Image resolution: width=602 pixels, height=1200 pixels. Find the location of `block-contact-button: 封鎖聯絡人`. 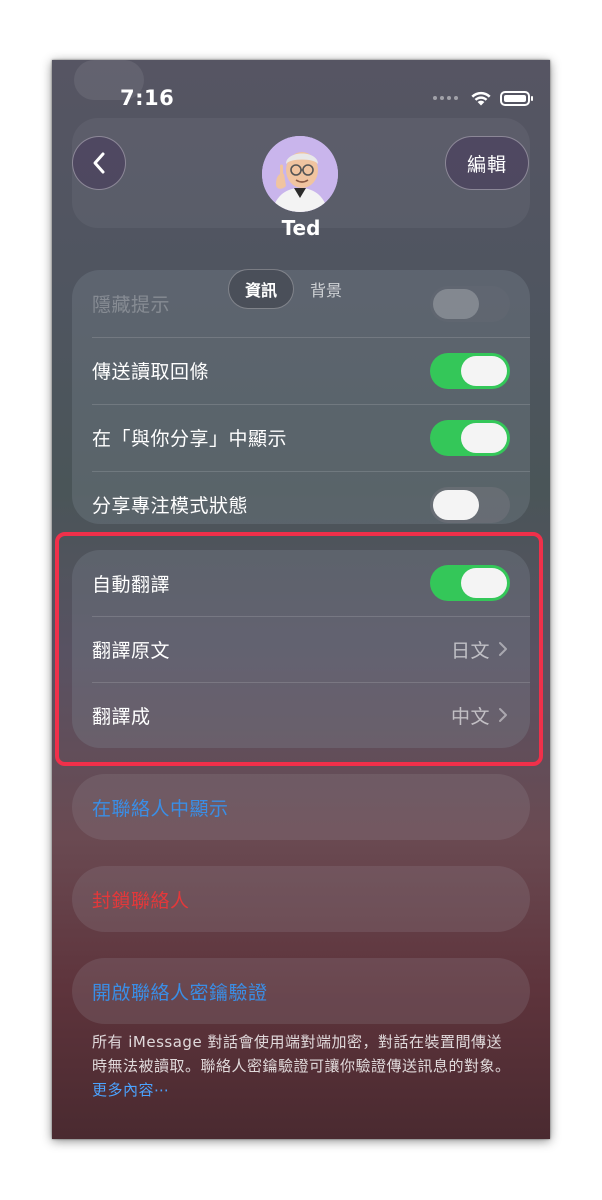

block-contact-button: 封鎖聯絡人 is located at coordinates (301, 899).